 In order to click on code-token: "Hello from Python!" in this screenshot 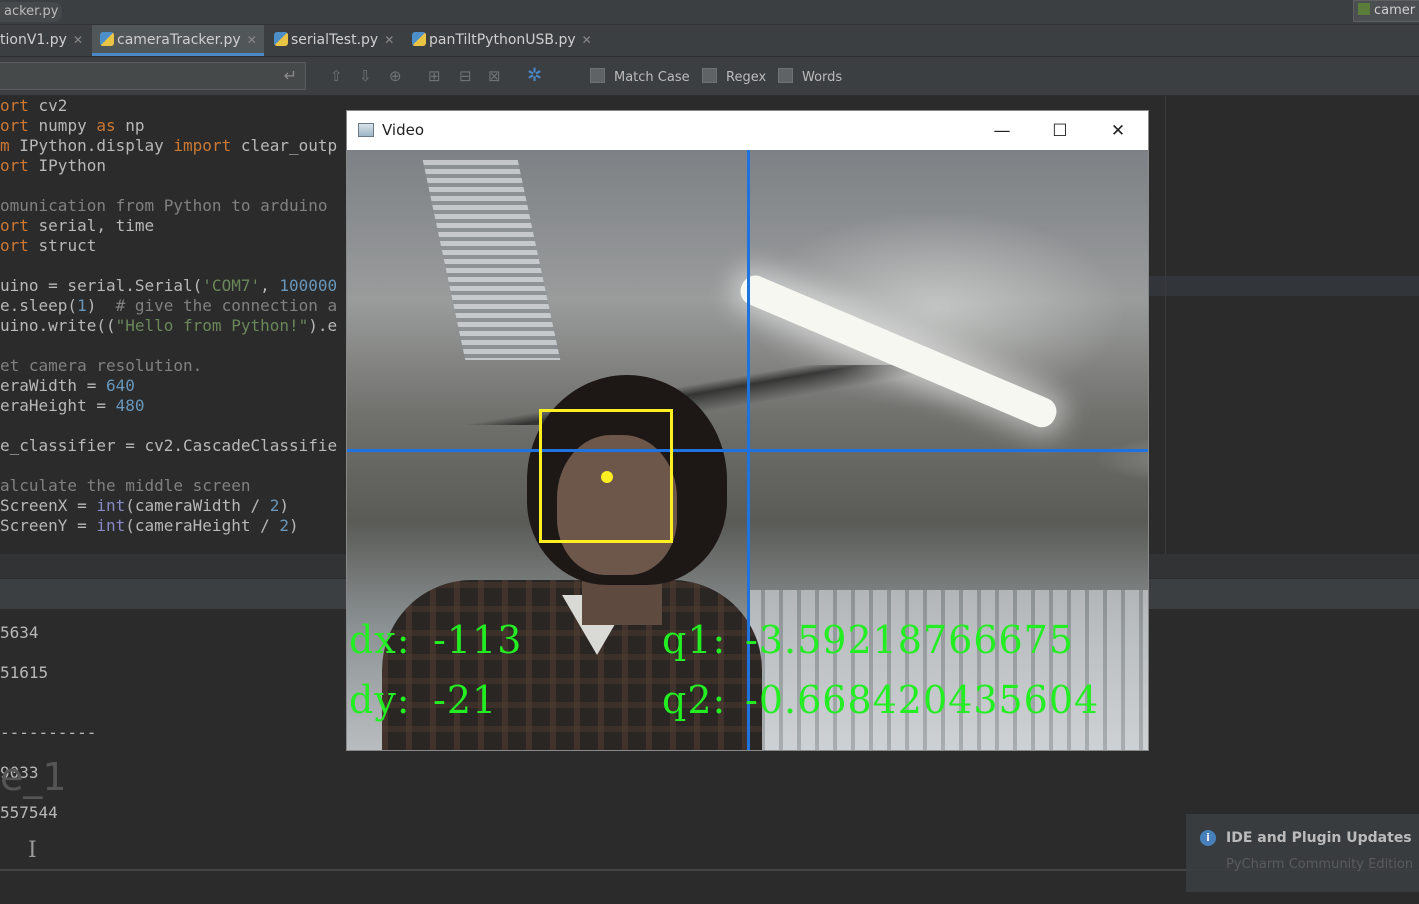, I will do `click(212, 325)`.